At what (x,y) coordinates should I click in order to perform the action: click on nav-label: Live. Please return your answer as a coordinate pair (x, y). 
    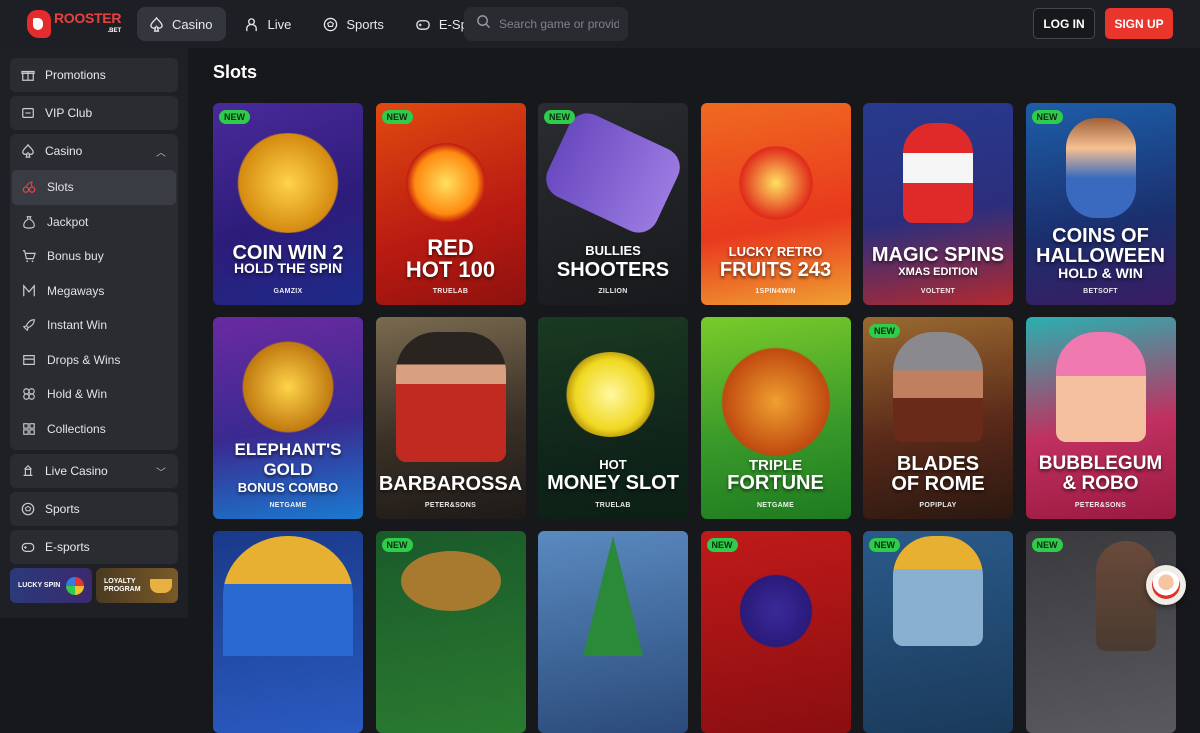
    Looking at the image, I should click on (279, 24).